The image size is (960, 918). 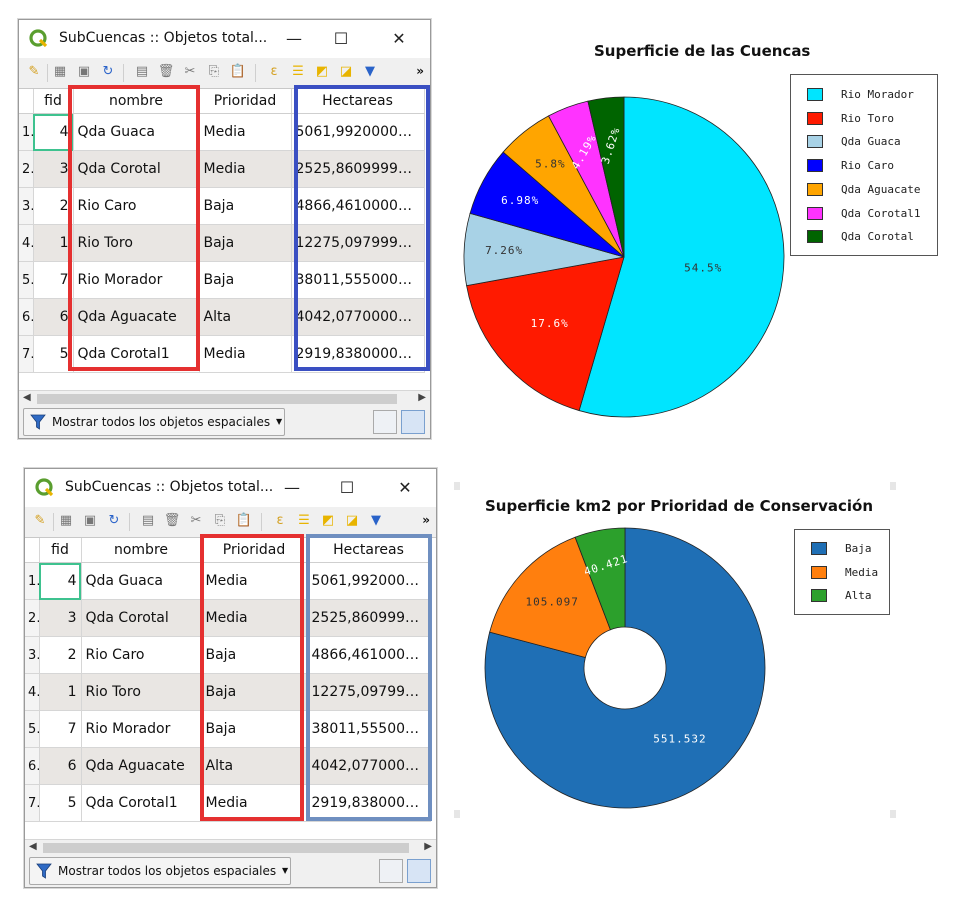 What do you see at coordinates (420, 71) in the screenshot?
I see `more-tools-button: »` at bounding box center [420, 71].